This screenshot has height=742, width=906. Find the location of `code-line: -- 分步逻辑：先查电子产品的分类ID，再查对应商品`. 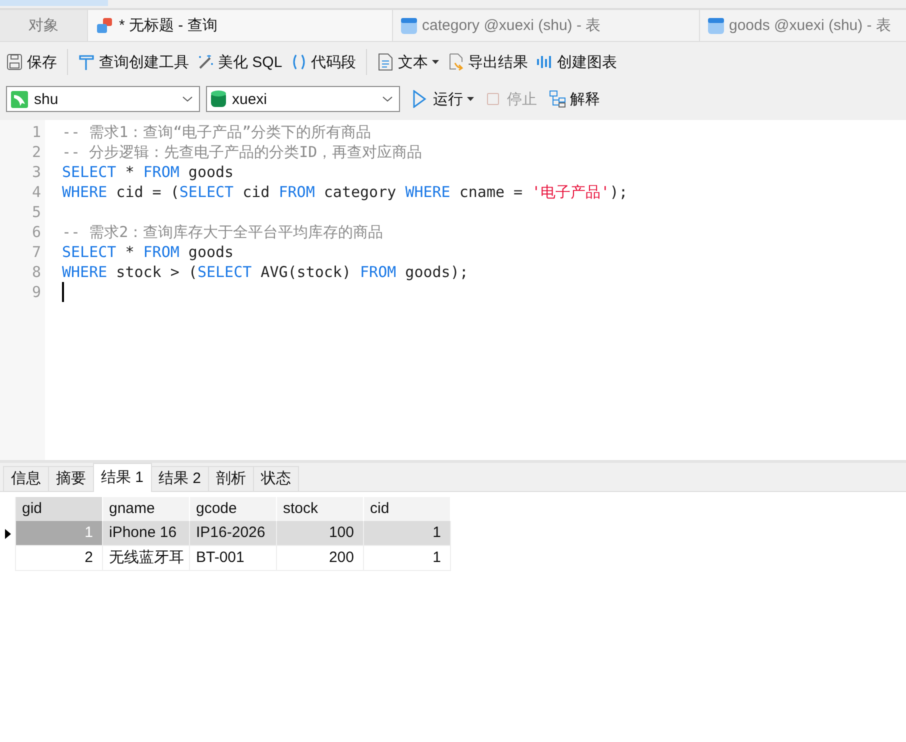

code-line: -- 分步逻辑：先查电子产品的分类ID，再查对应商品 is located at coordinates (242, 152).